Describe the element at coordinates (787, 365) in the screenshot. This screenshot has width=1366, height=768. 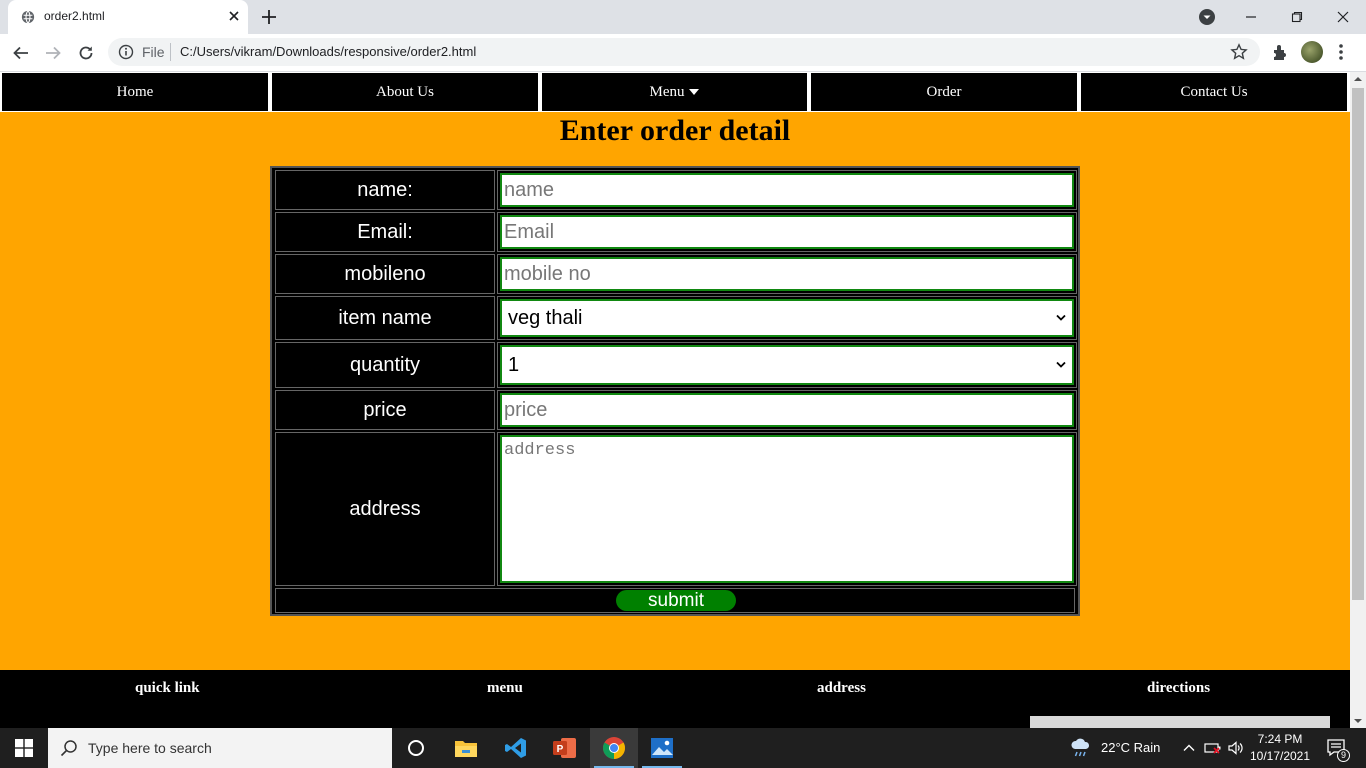
I see `quantity-select: 1` at that location.